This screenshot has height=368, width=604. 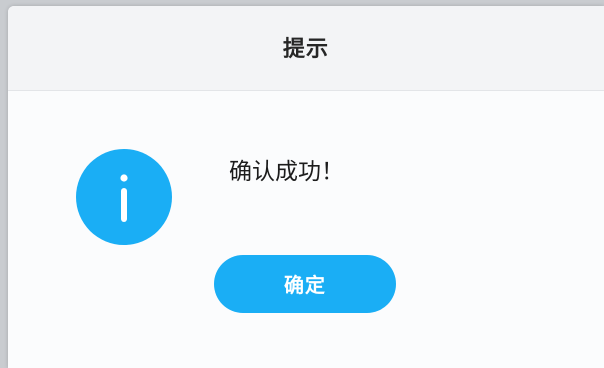 What do you see at coordinates (286, 172) in the screenshot?
I see `dialog-message: 确认成功！` at bounding box center [286, 172].